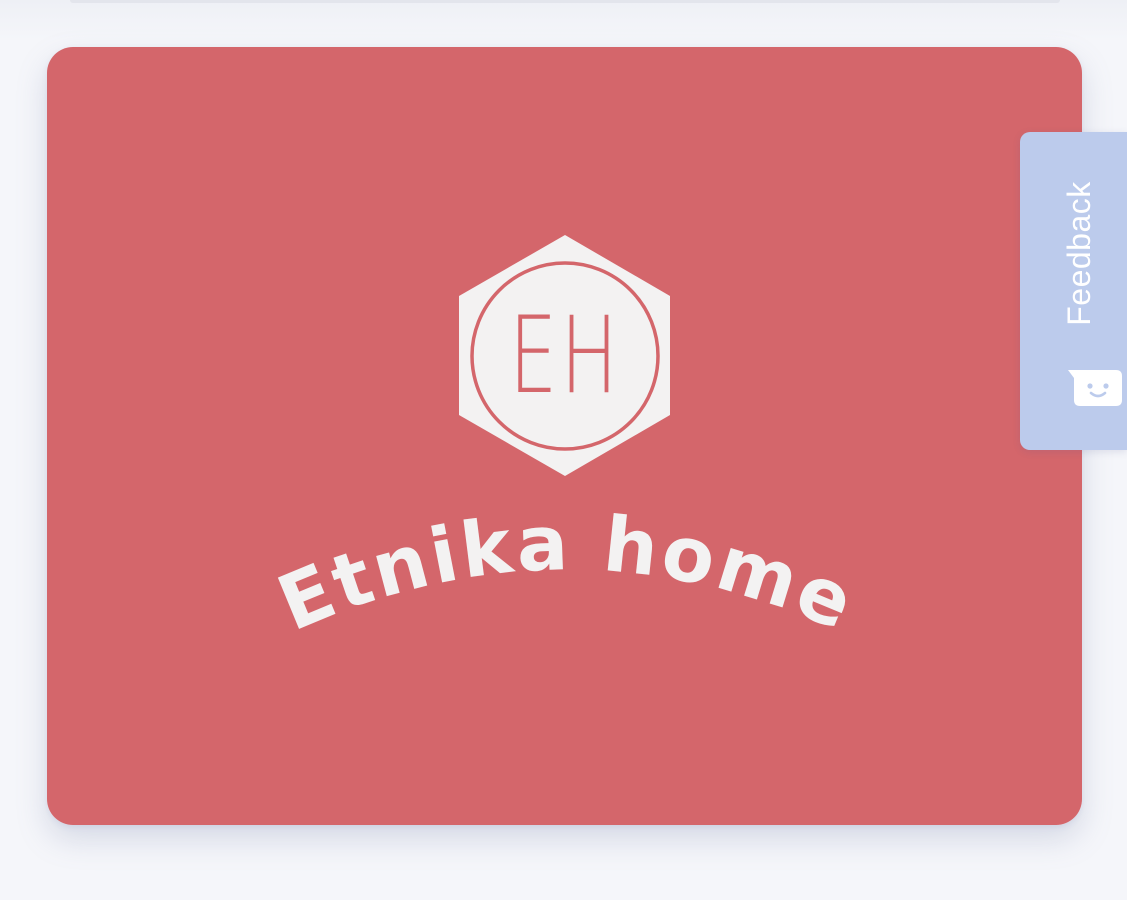 The height and width of the screenshot is (900, 1127). Describe the element at coordinates (1095, 388) in the screenshot. I see `smiley-chat-icon` at that location.